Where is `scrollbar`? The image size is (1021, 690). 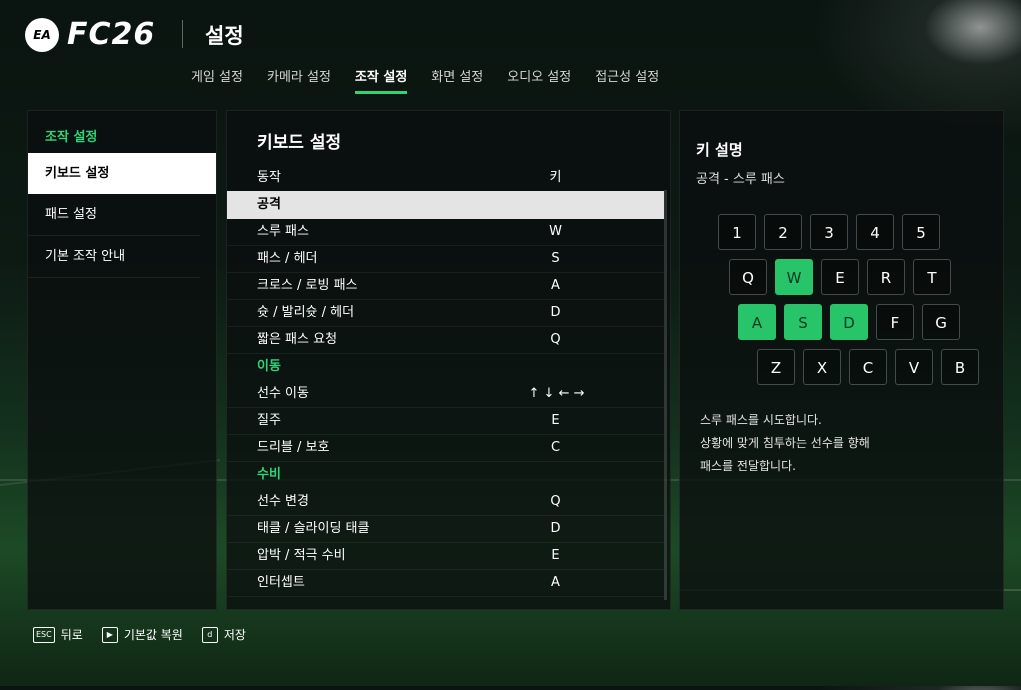
scrollbar is located at coordinates (665, 395).